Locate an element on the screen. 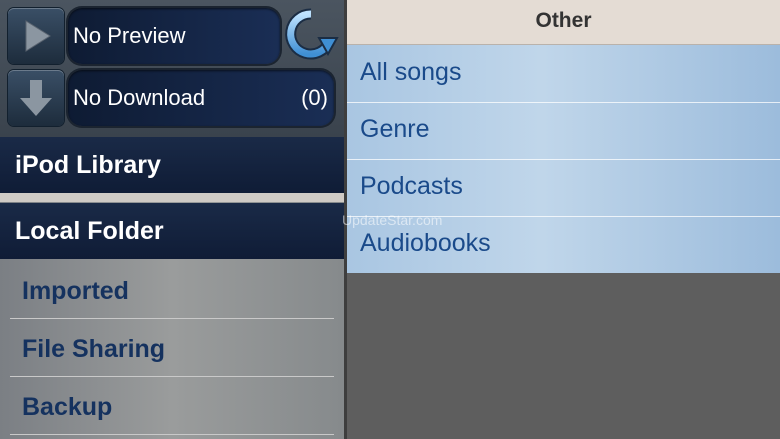  download-display: No Download (0) is located at coordinates (201, 98).